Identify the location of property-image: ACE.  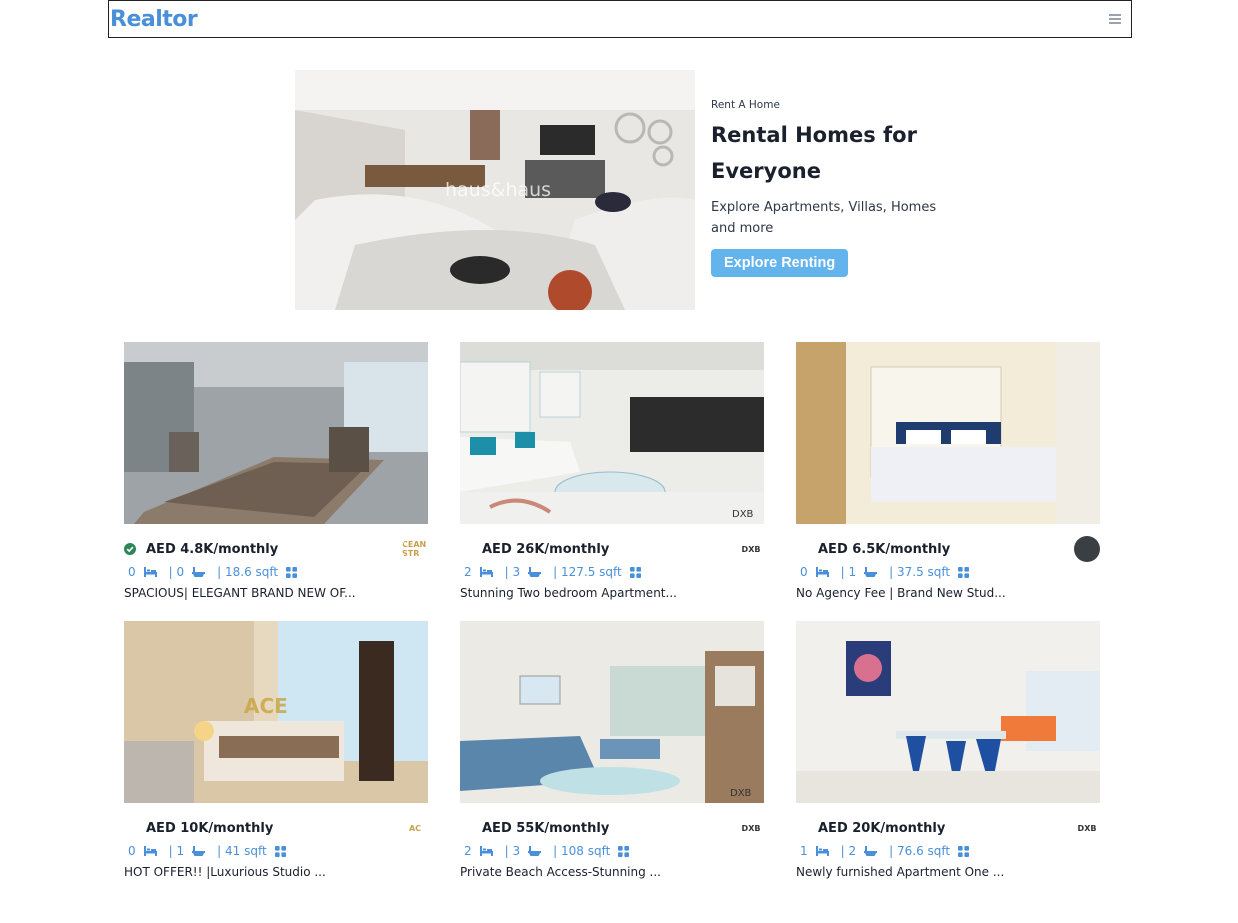
(276, 712).